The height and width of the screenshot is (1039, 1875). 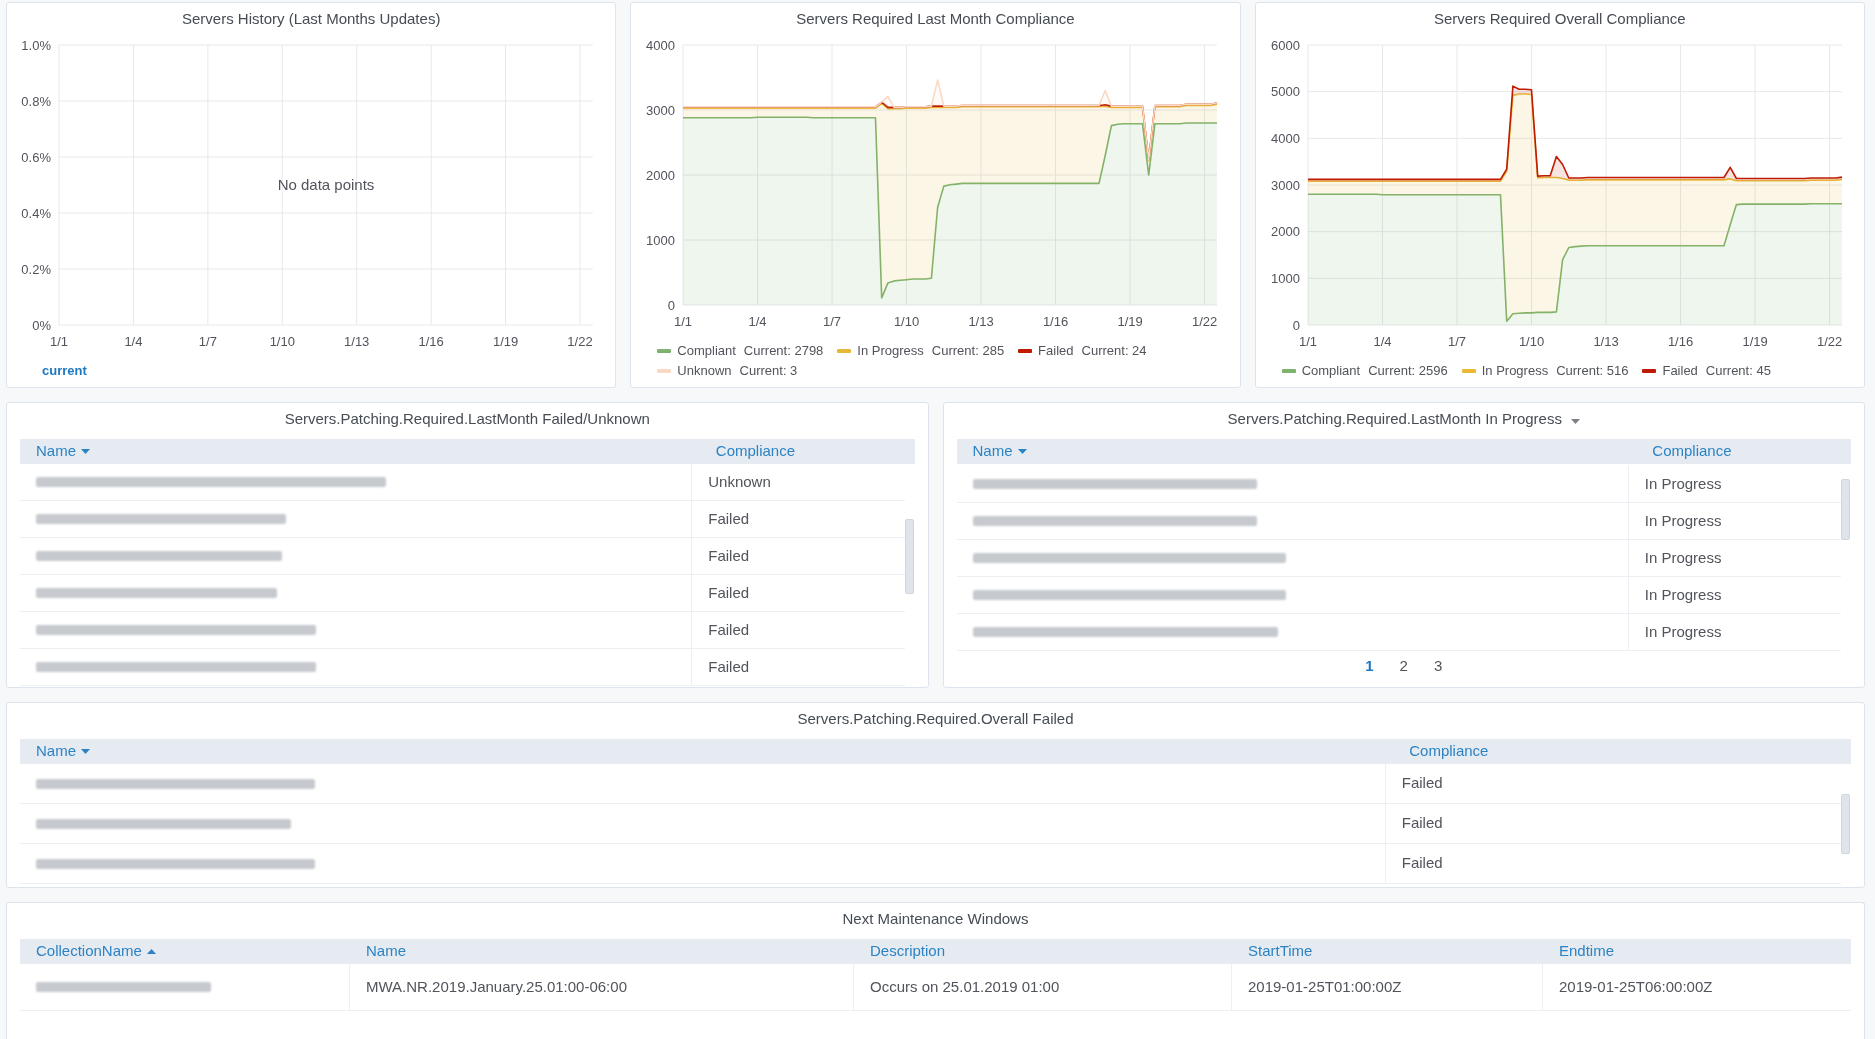 What do you see at coordinates (1636, 986) in the screenshot?
I see `cell-text: 2019-01-25T06:00:00Z` at bounding box center [1636, 986].